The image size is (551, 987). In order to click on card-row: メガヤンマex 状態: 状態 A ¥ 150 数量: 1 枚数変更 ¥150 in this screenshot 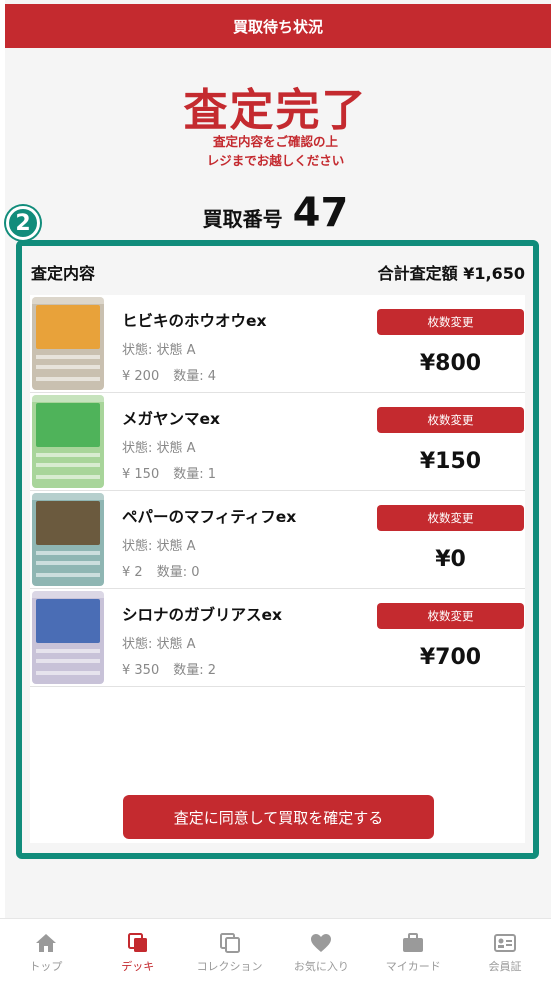, I will do `click(277, 442)`.